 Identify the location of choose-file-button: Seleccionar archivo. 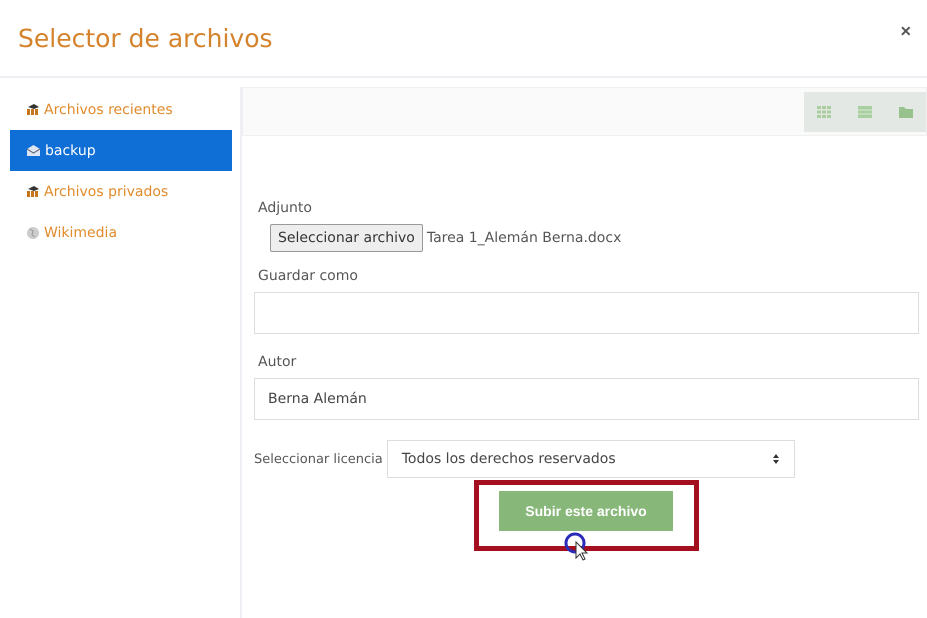
(346, 238).